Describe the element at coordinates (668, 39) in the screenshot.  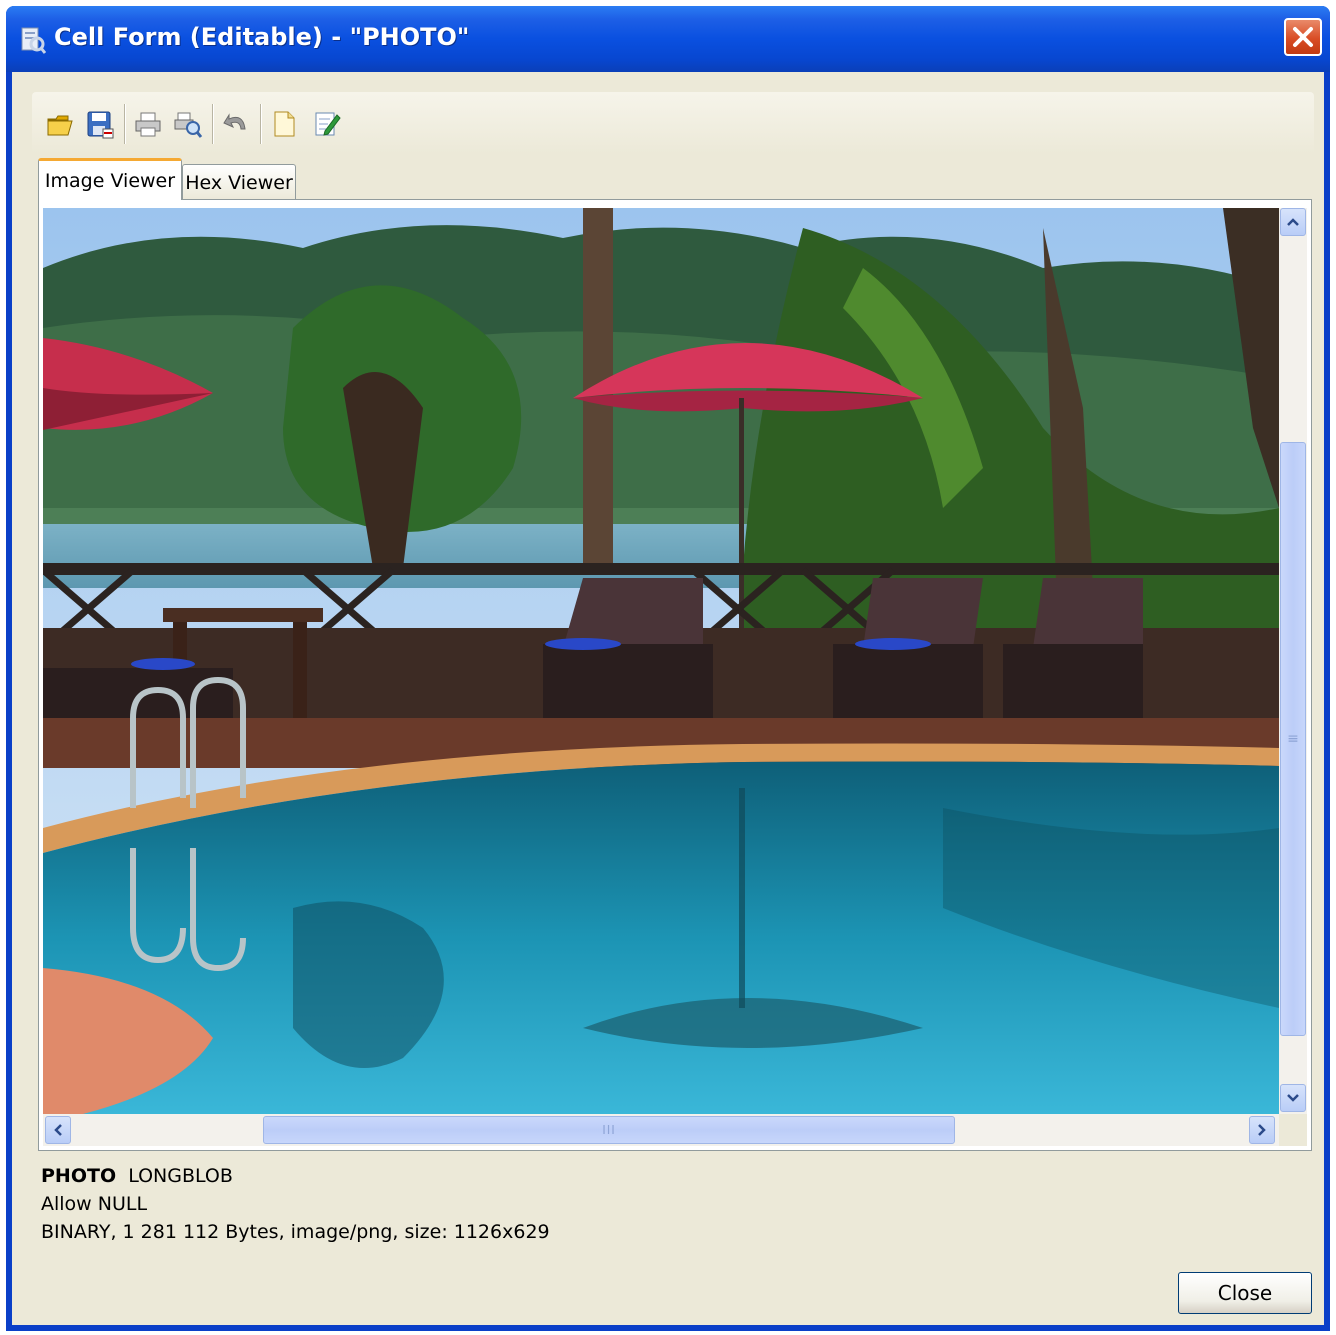
I see `title-bar: Cell Form (Editable) - "PHOTO"` at that location.